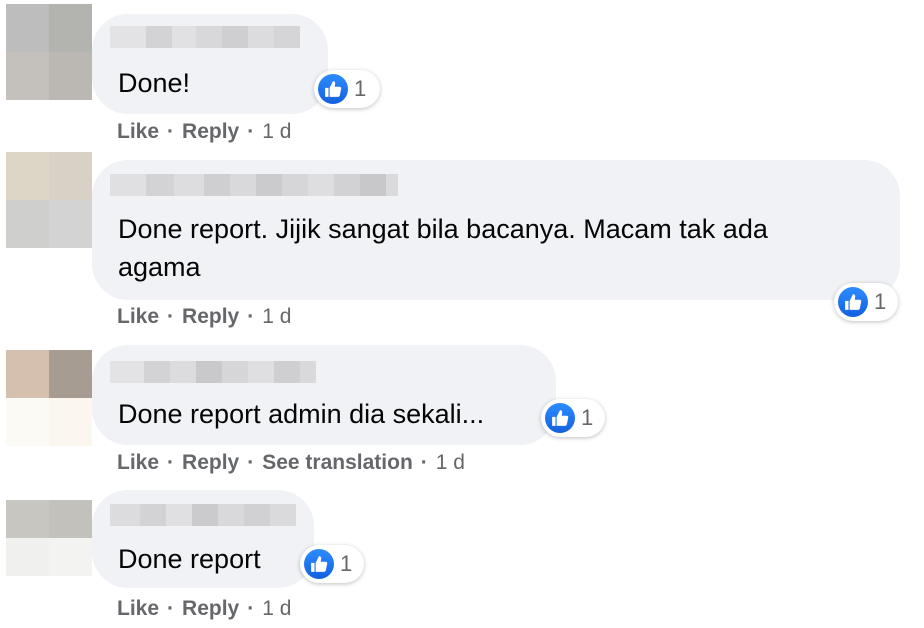 The height and width of the screenshot is (628, 924). Describe the element at coordinates (189, 559) in the screenshot. I see `comment-text: Done report` at that location.